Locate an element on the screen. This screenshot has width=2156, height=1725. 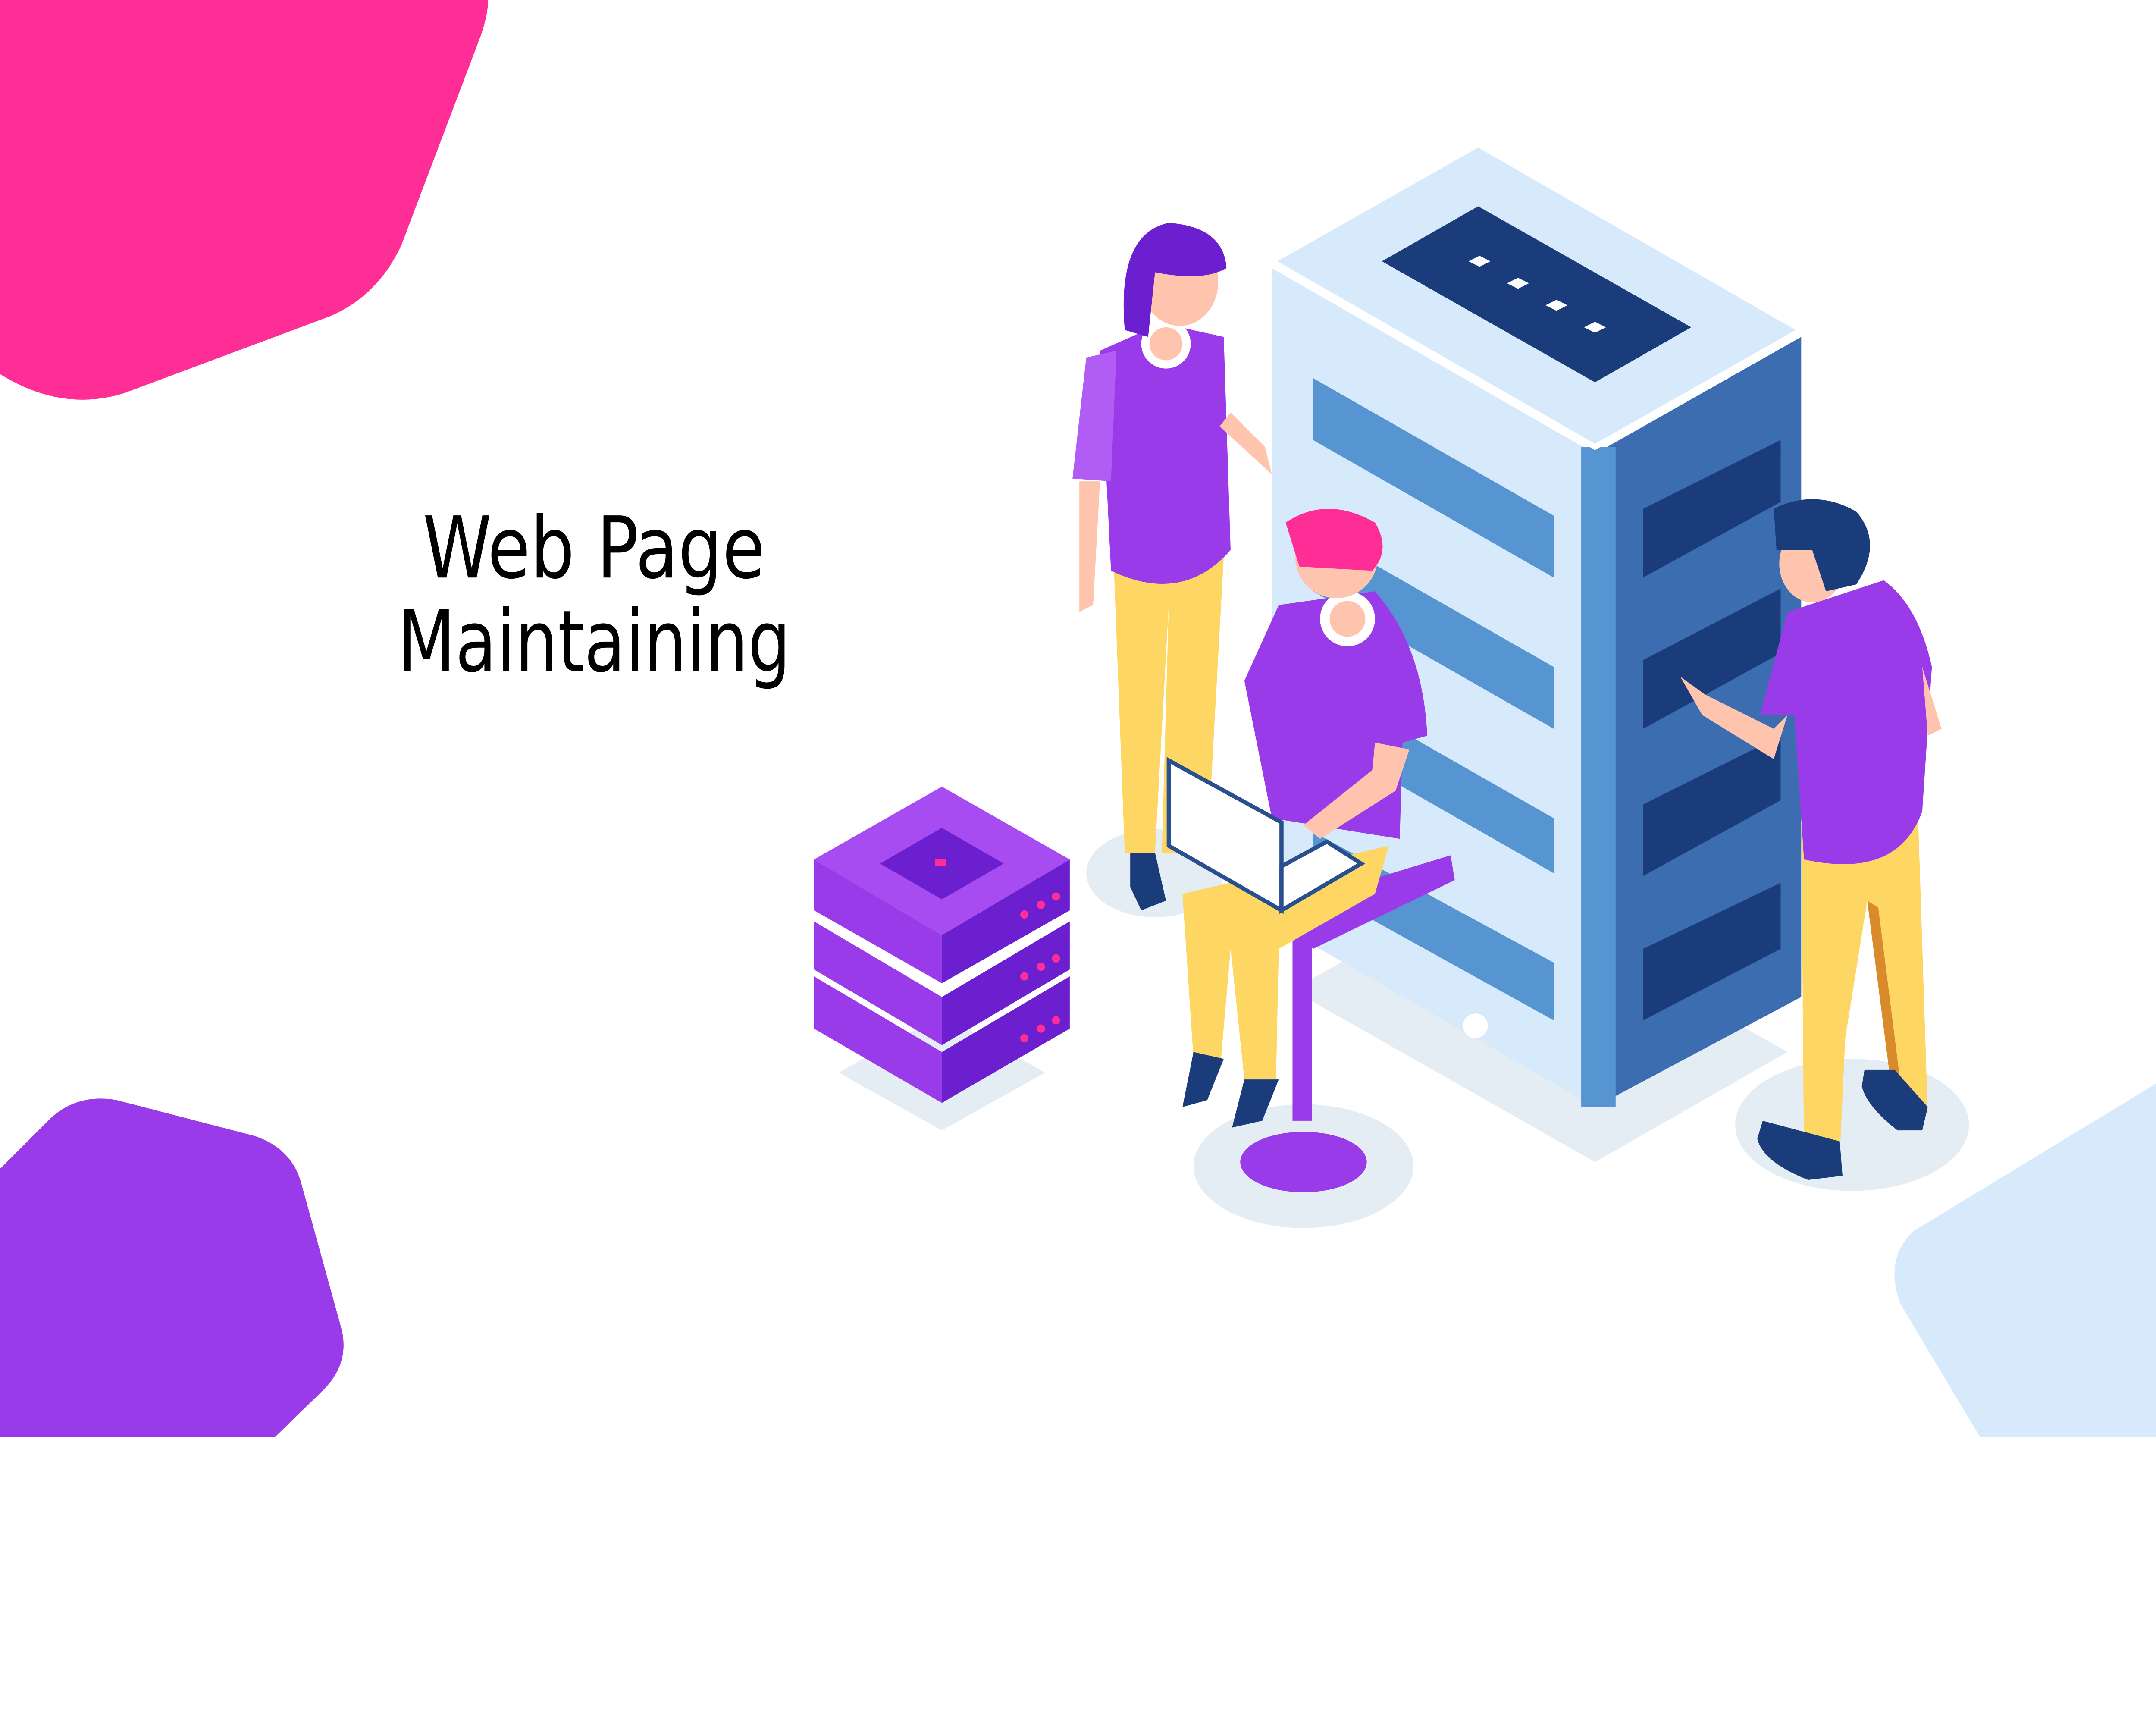
headline-line-1: Web Page is located at coordinates (594, 548).